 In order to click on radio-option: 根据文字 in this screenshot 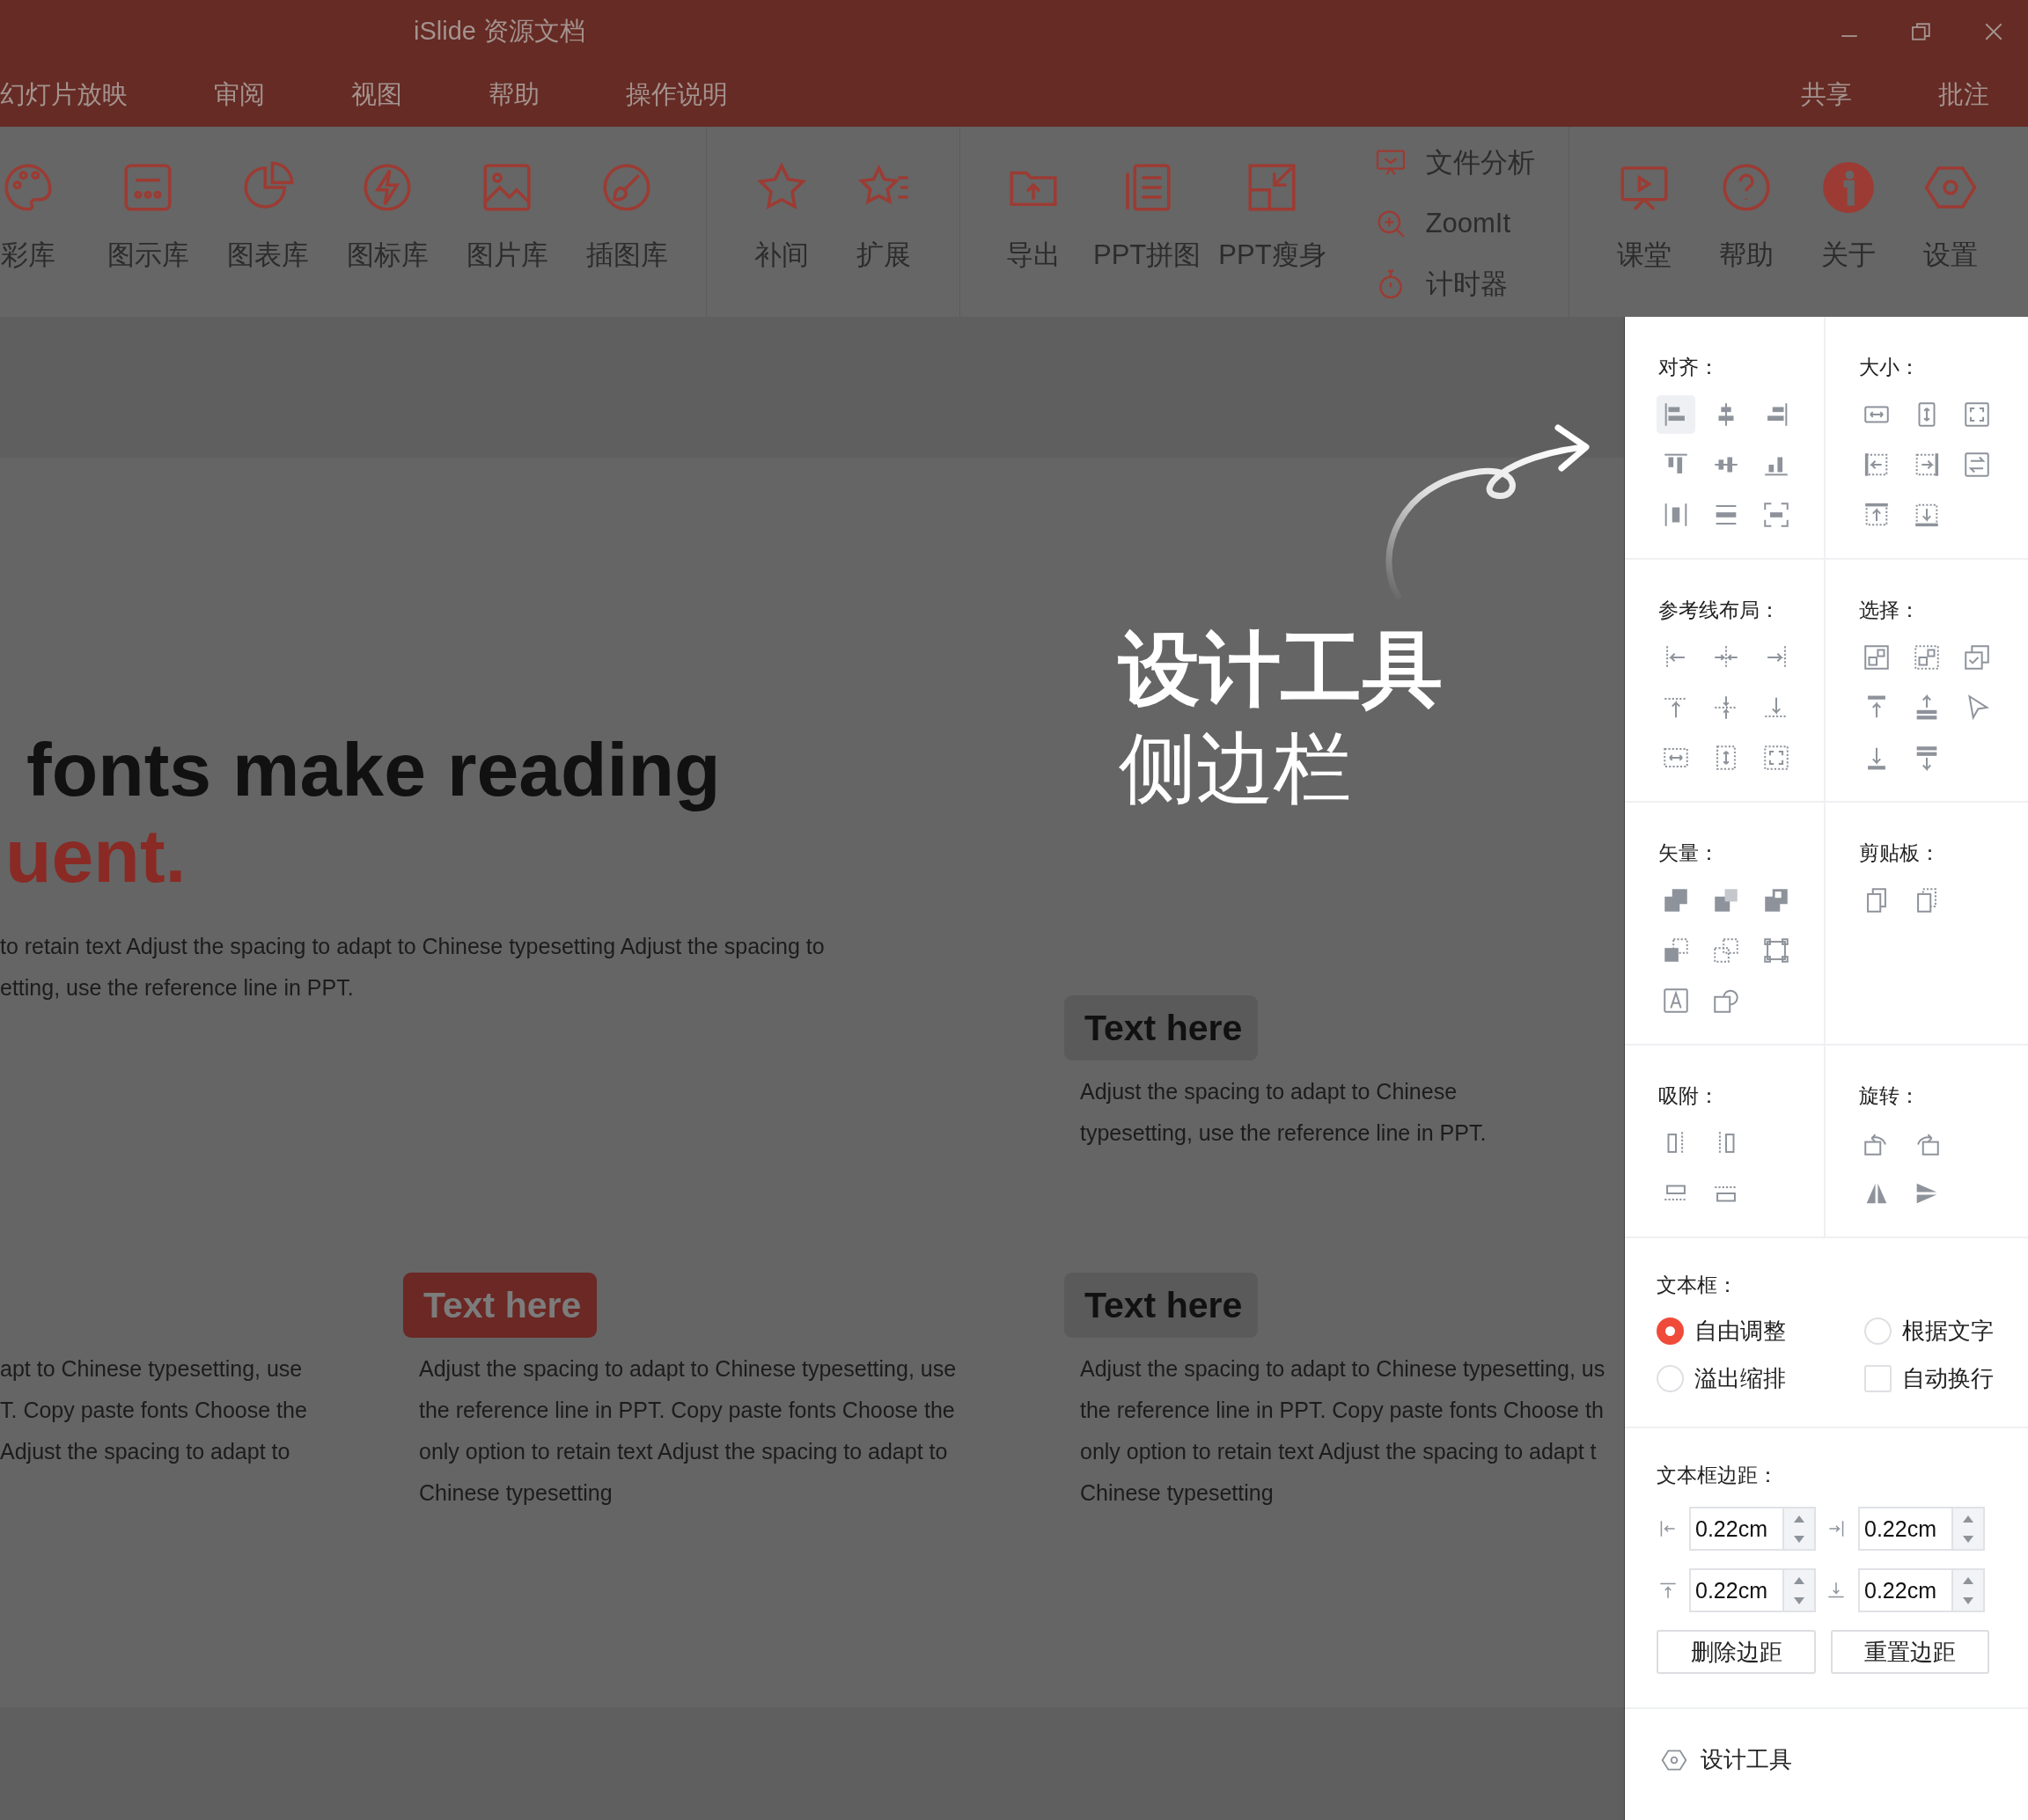, I will do `click(1930, 1330)`.